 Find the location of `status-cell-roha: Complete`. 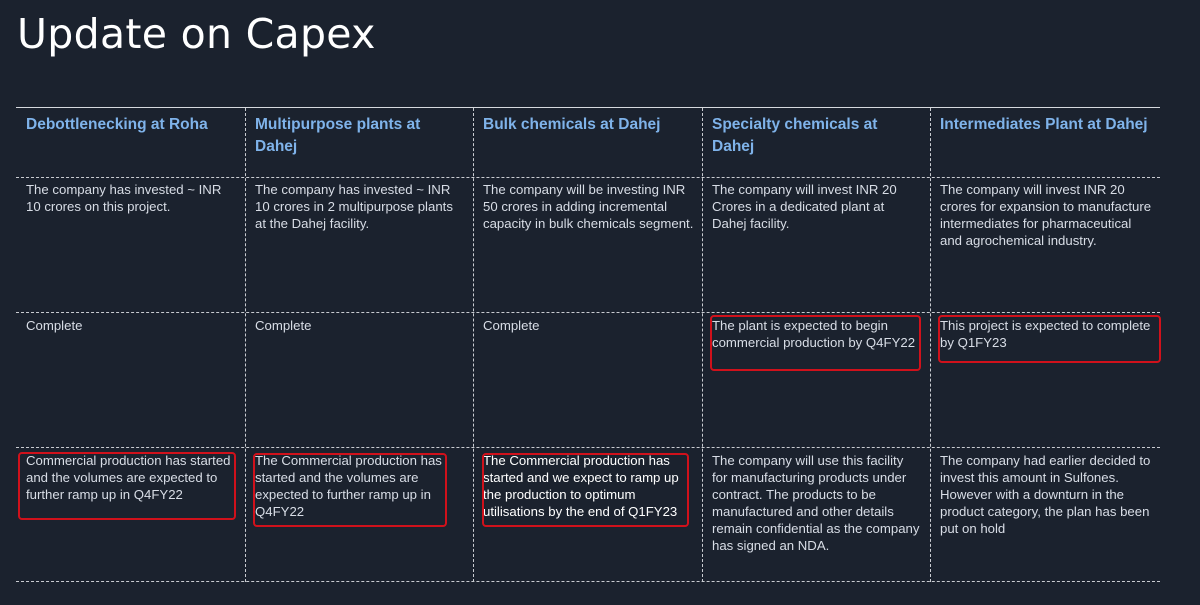

status-cell-roha: Complete is located at coordinates (54, 325).